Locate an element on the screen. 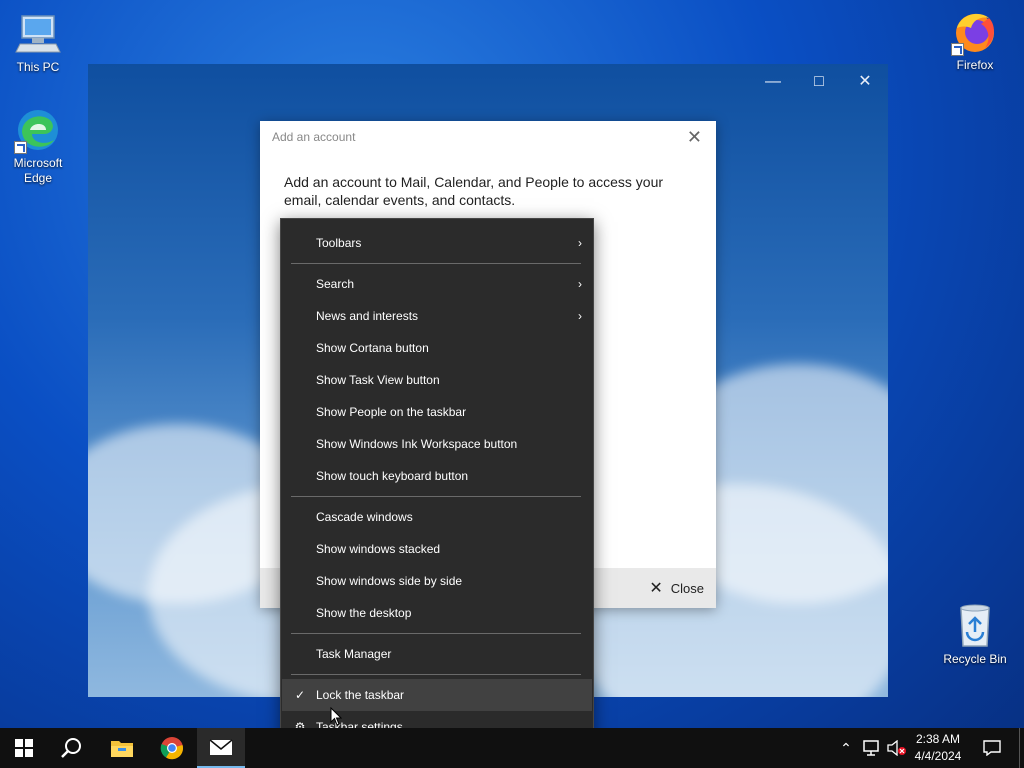  menu-item-label: Show the desktop is located at coordinates (364, 613).